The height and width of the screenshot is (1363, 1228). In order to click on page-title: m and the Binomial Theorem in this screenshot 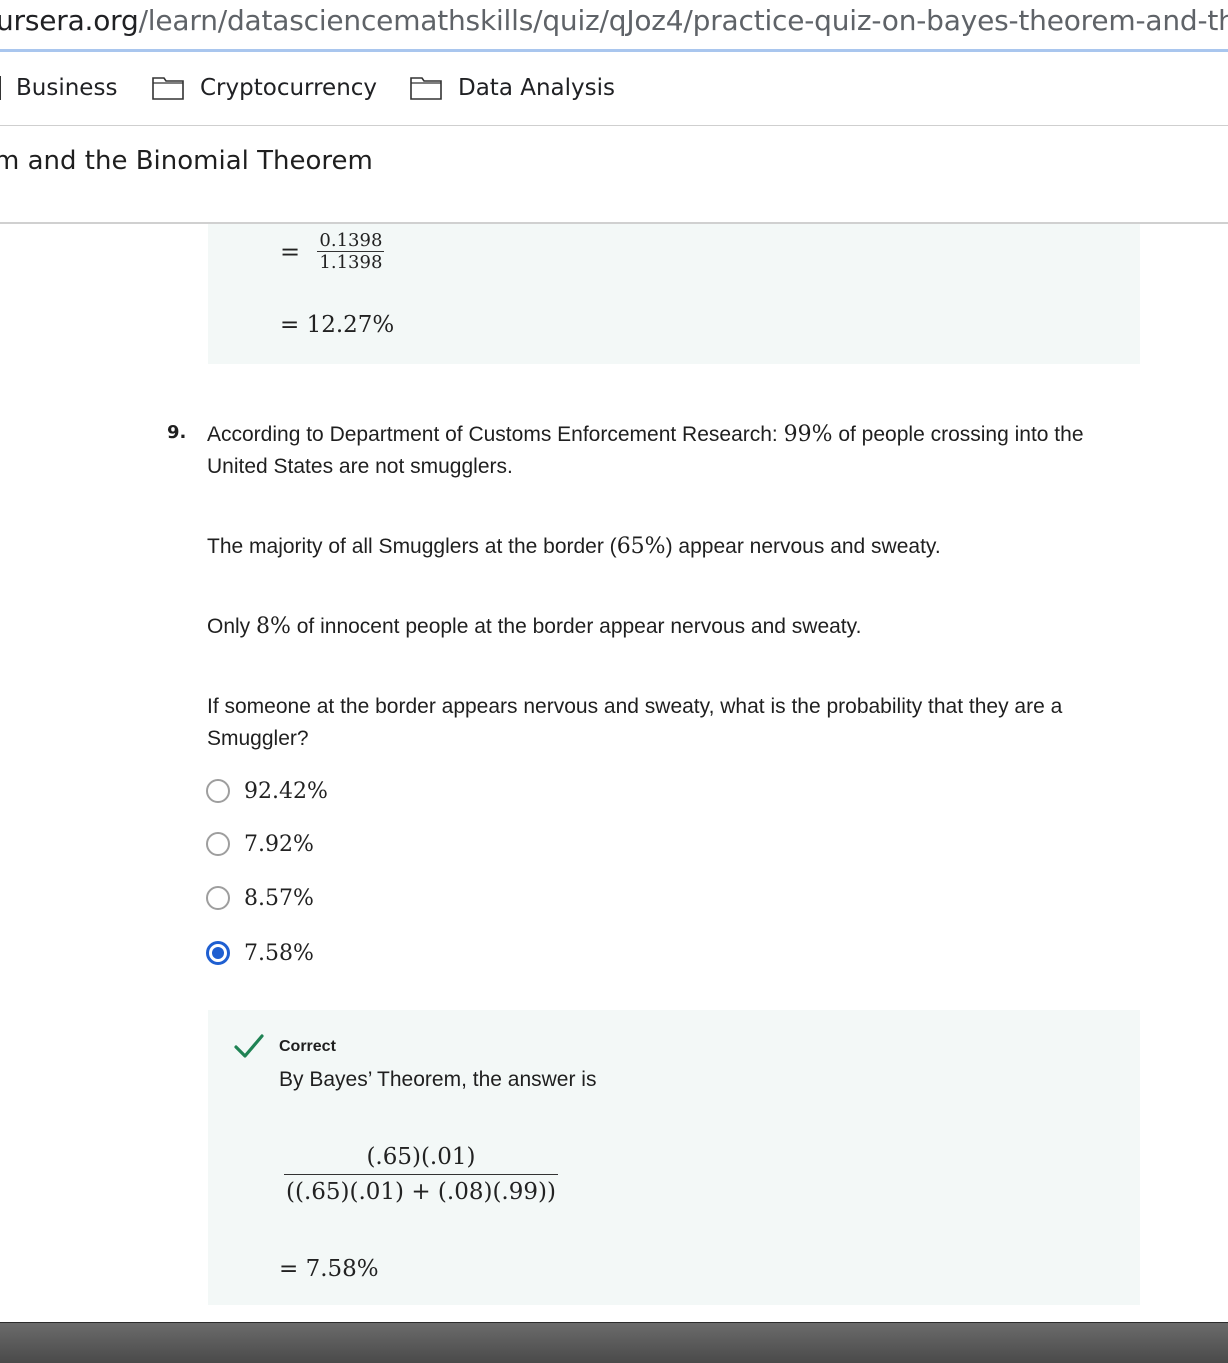, I will do `click(186, 161)`.